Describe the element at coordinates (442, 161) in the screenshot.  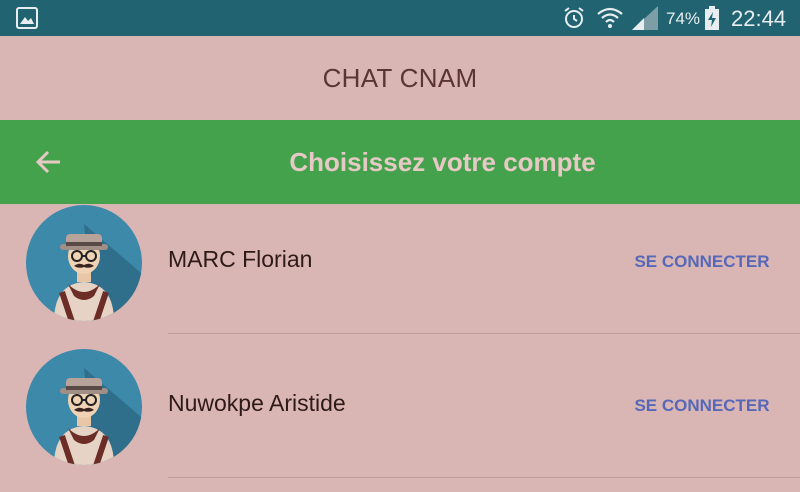
I see `page-title: Choisissez votre compte` at that location.